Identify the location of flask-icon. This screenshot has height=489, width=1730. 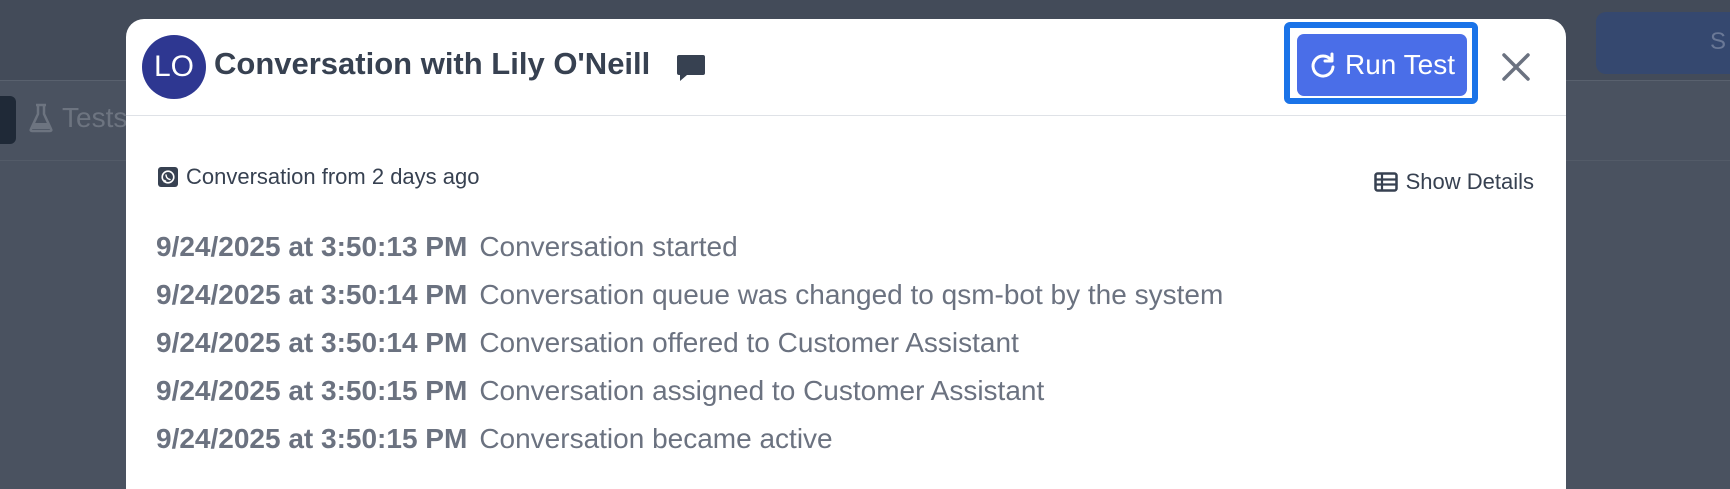
(41, 118).